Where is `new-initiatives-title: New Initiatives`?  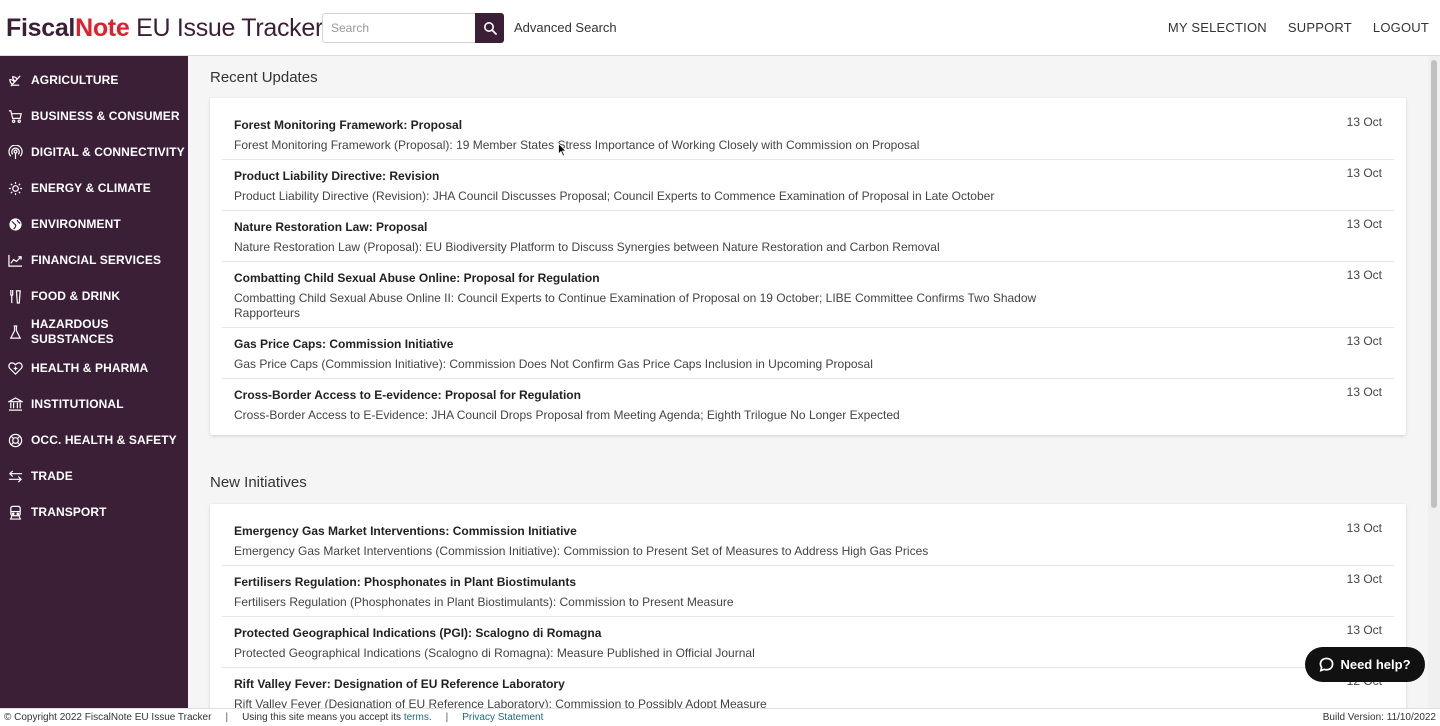 new-initiatives-title: New Initiatives is located at coordinates (258, 482).